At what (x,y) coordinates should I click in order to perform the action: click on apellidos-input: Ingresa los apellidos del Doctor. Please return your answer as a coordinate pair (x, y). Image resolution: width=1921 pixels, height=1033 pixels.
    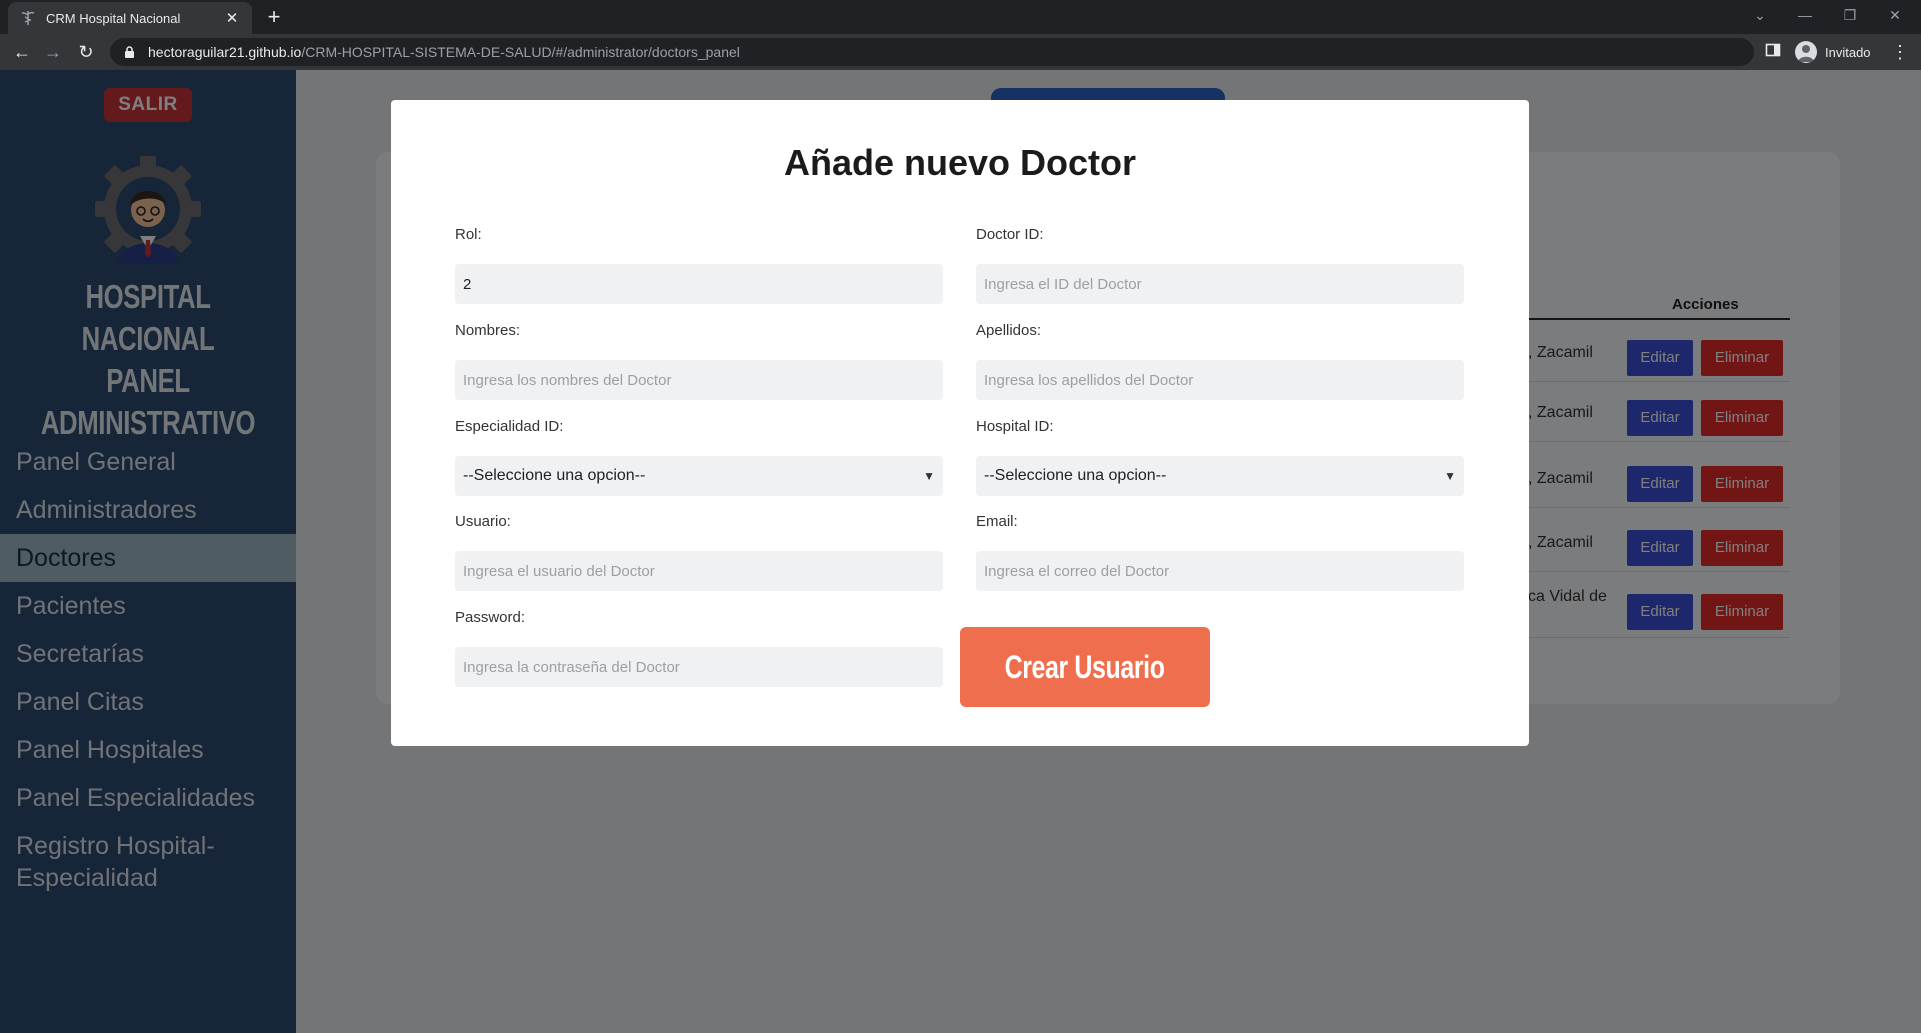
    Looking at the image, I should click on (1220, 380).